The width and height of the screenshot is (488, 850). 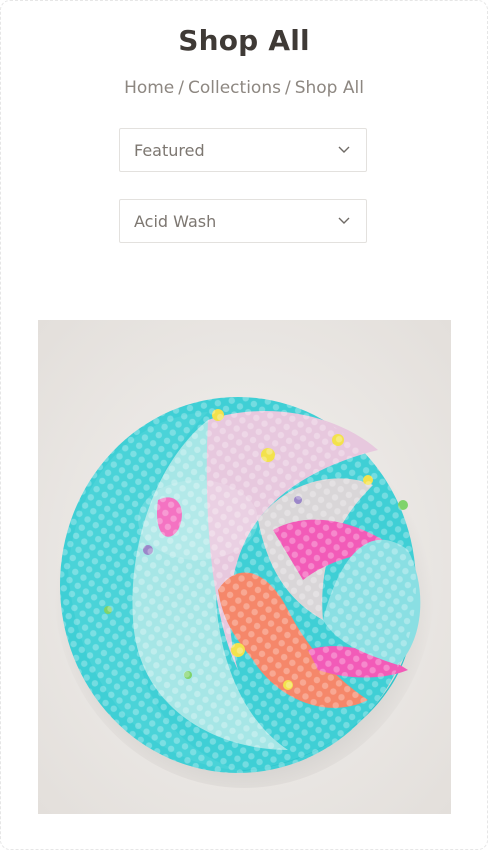 I want to click on breadcrumb-home-link: Home, so click(x=149, y=88).